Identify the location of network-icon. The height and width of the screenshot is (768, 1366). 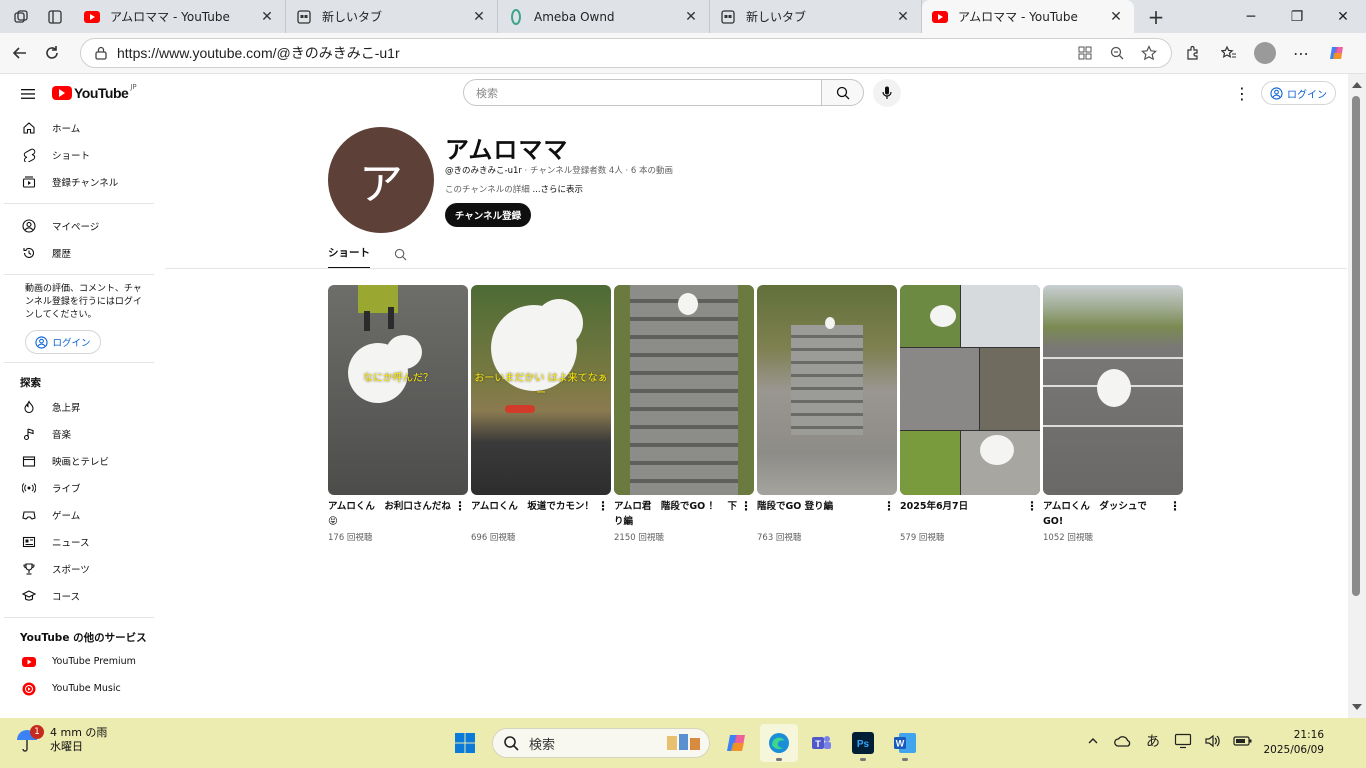
(1183, 741).